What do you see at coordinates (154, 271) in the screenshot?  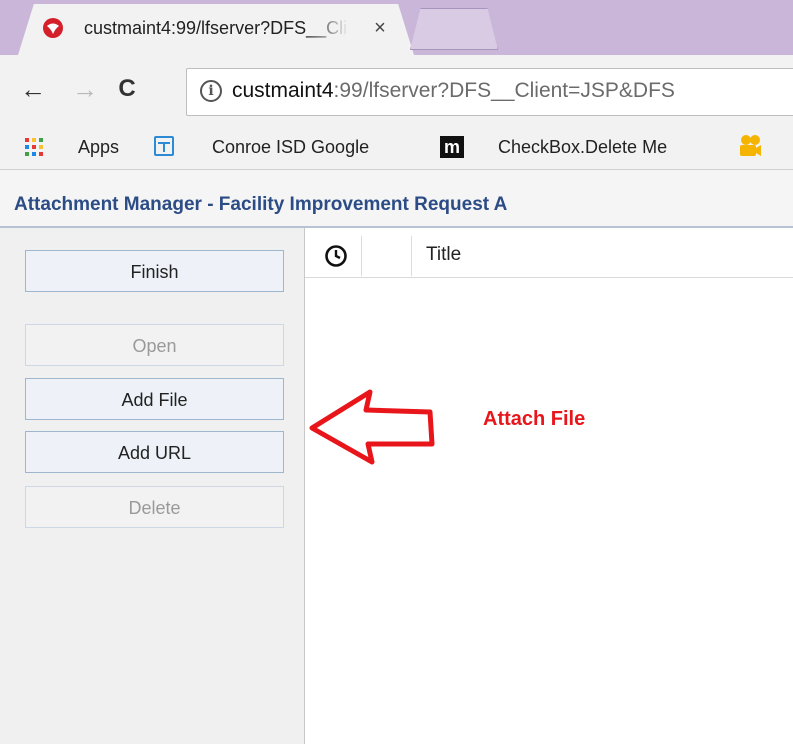 I see `finish-button: Finish` at bounding box center [154, 271].